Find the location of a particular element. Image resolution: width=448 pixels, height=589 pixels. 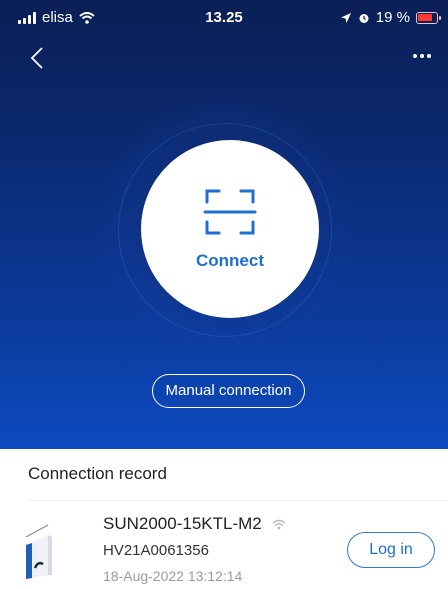

manual-connection-button: Manual connection is located at coordinates (228, 391).